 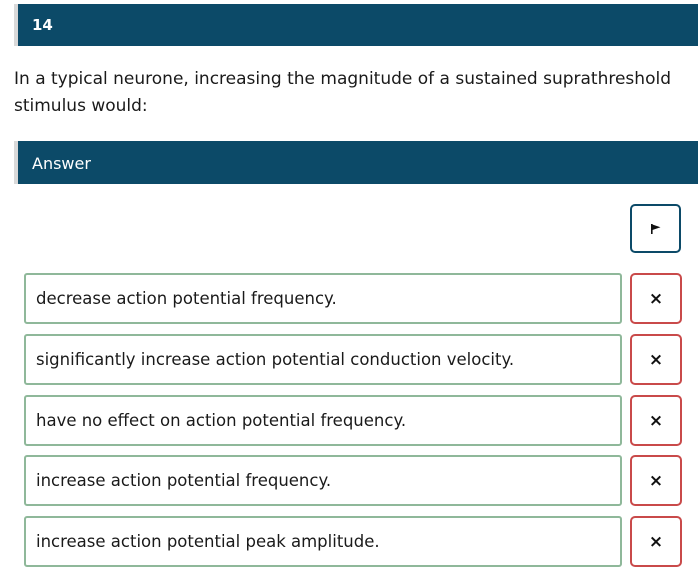 I want to click on question-number: 14, so click(x=42, y=25).